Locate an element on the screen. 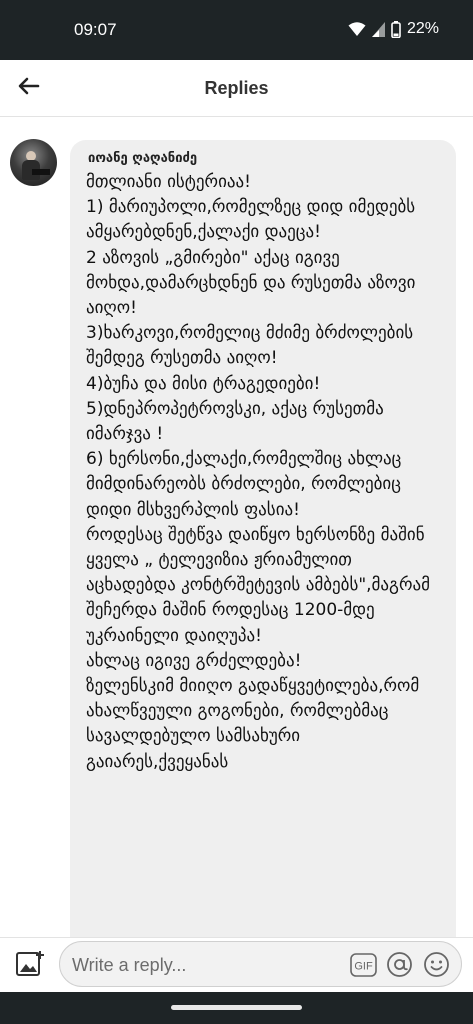 The height and width of the screenshot is (1024, 473). gif-label: GIF is located at coordinates (363, 967).